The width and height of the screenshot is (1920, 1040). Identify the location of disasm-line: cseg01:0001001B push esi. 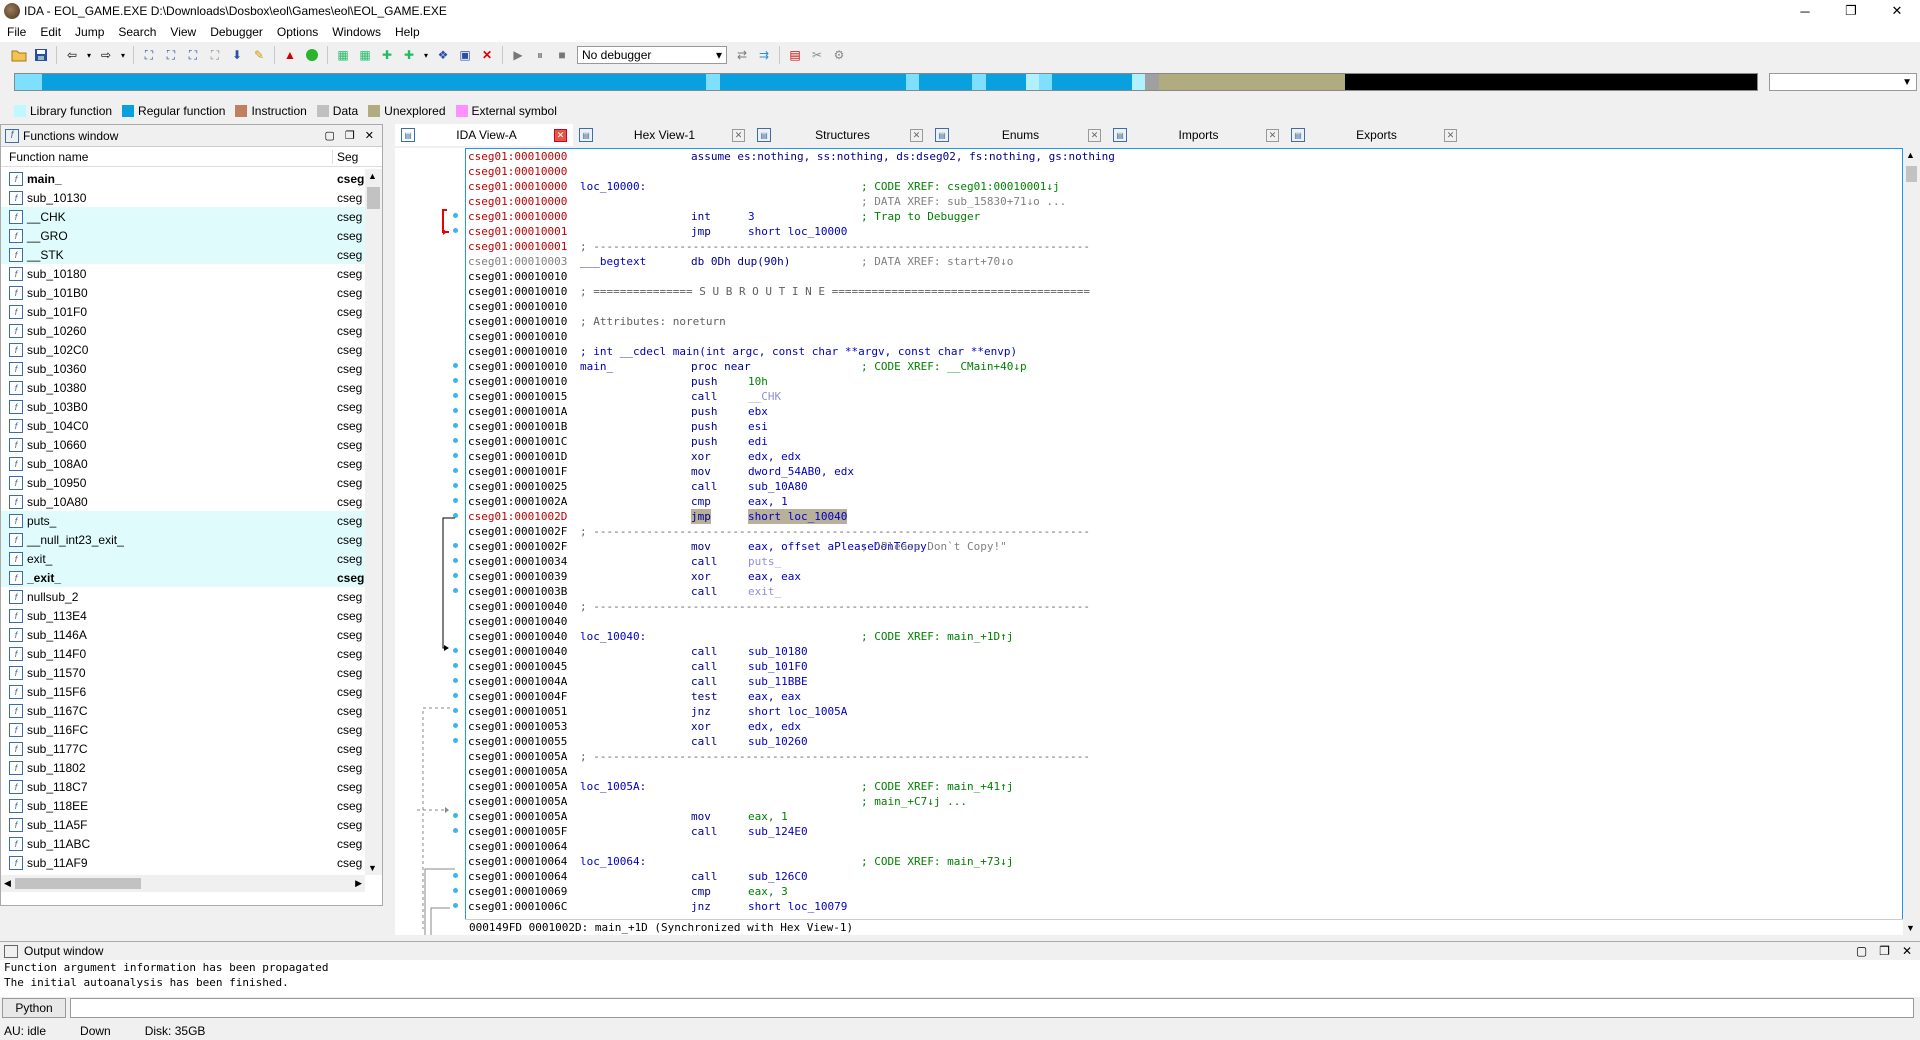
(1184, 426).